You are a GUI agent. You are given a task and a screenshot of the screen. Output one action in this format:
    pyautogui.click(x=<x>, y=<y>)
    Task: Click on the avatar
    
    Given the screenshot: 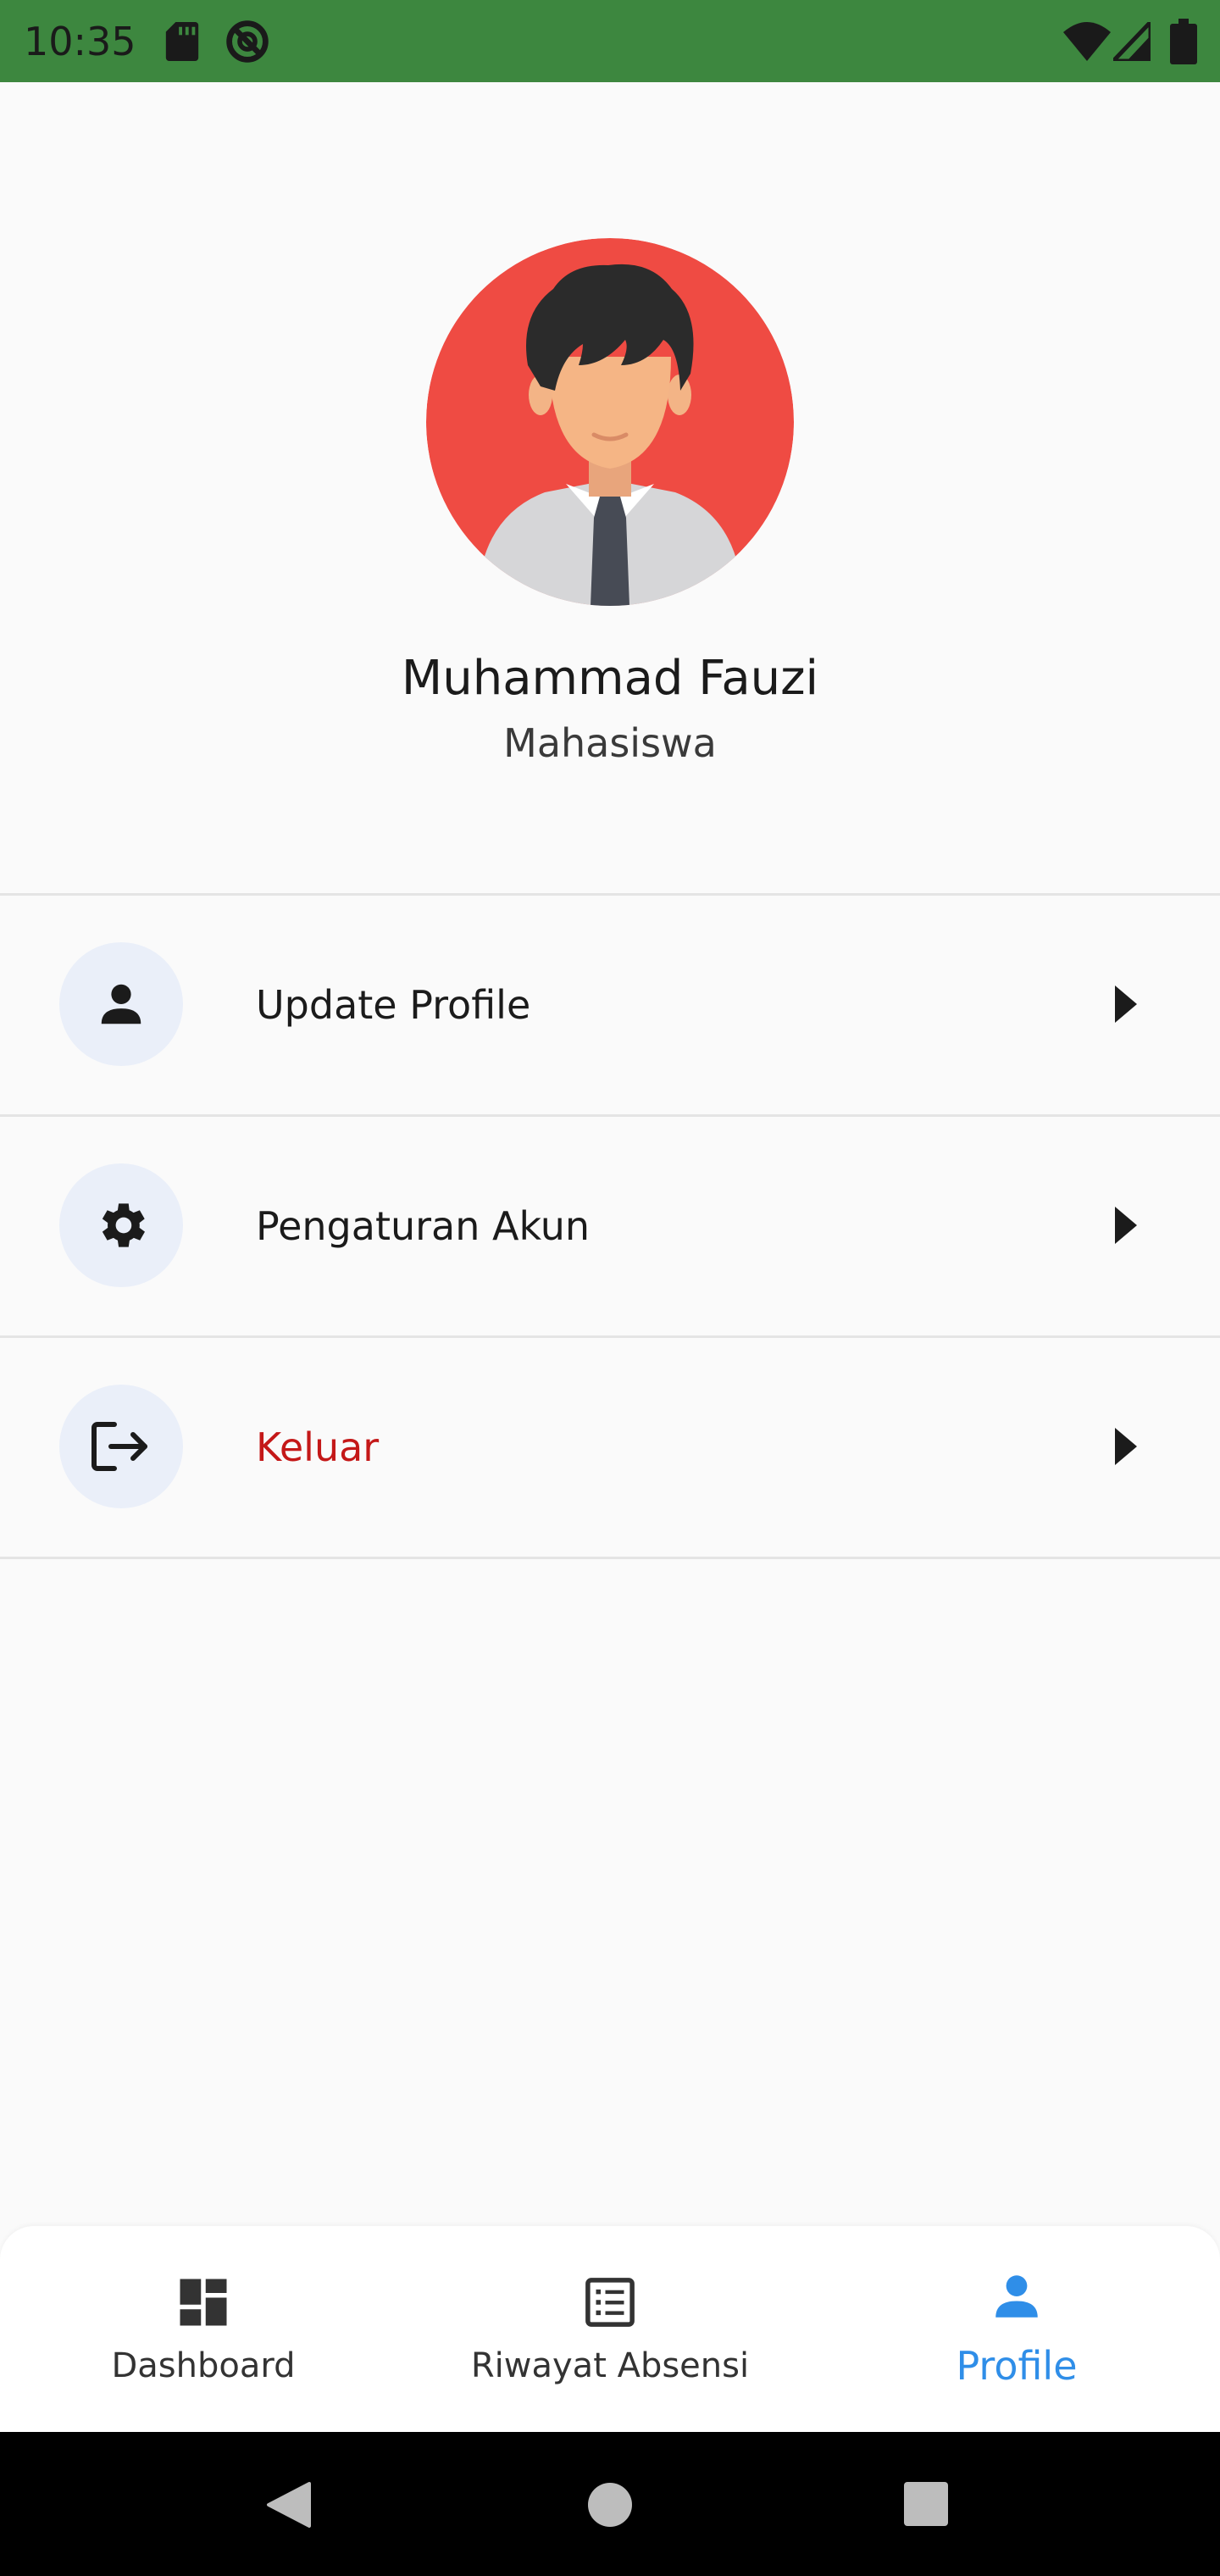 What is the action you would take?
    pyautogui.click(x=610, y=422)
    